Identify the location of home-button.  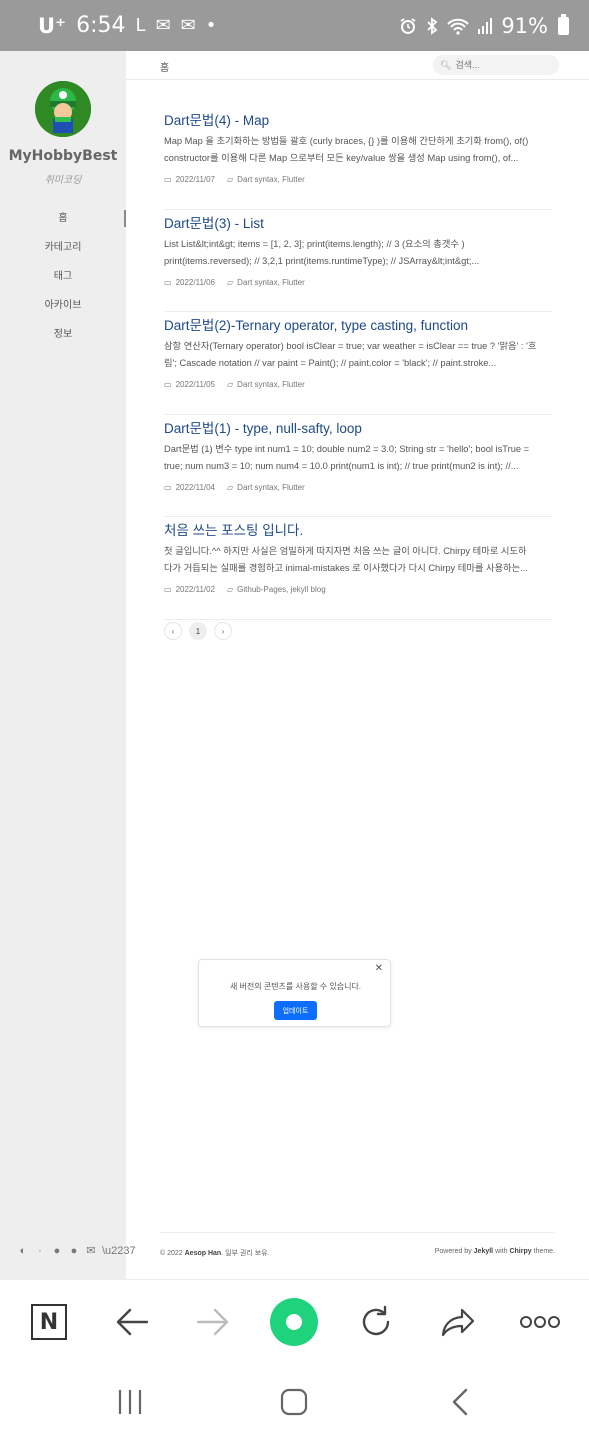
(294, 1402).